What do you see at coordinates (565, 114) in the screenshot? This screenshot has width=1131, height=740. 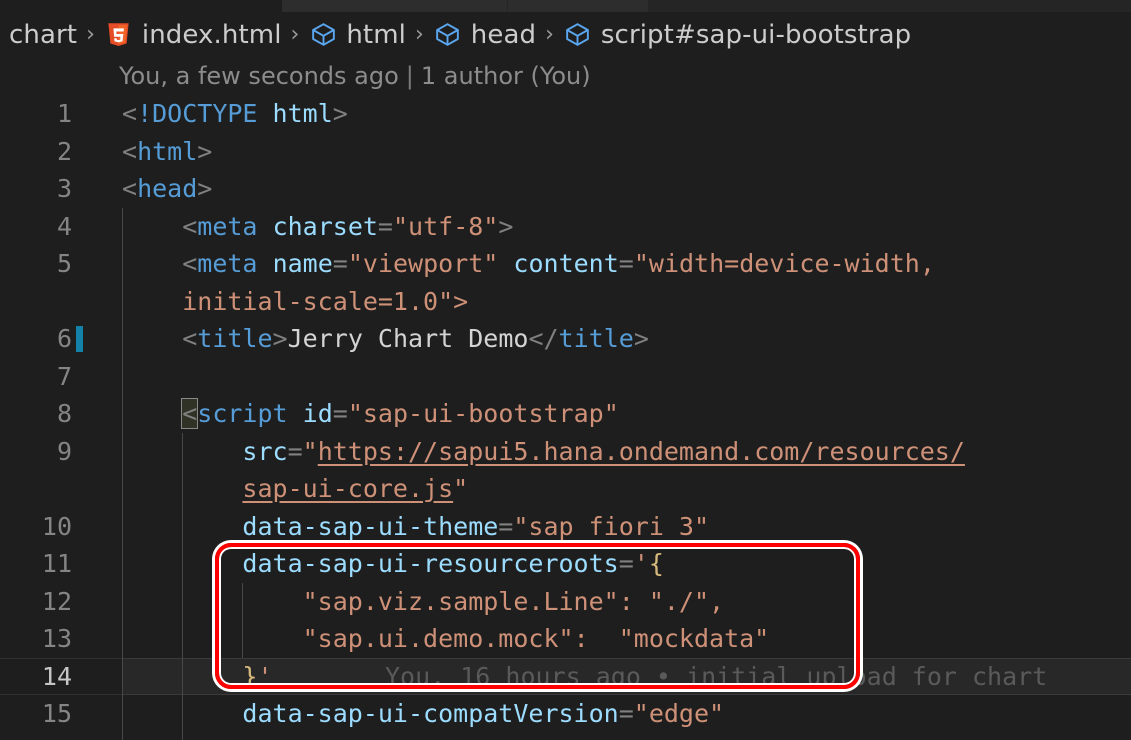 I see `code-line: 1 <!DOCTYPE html>` at bounding box center [565, 114].